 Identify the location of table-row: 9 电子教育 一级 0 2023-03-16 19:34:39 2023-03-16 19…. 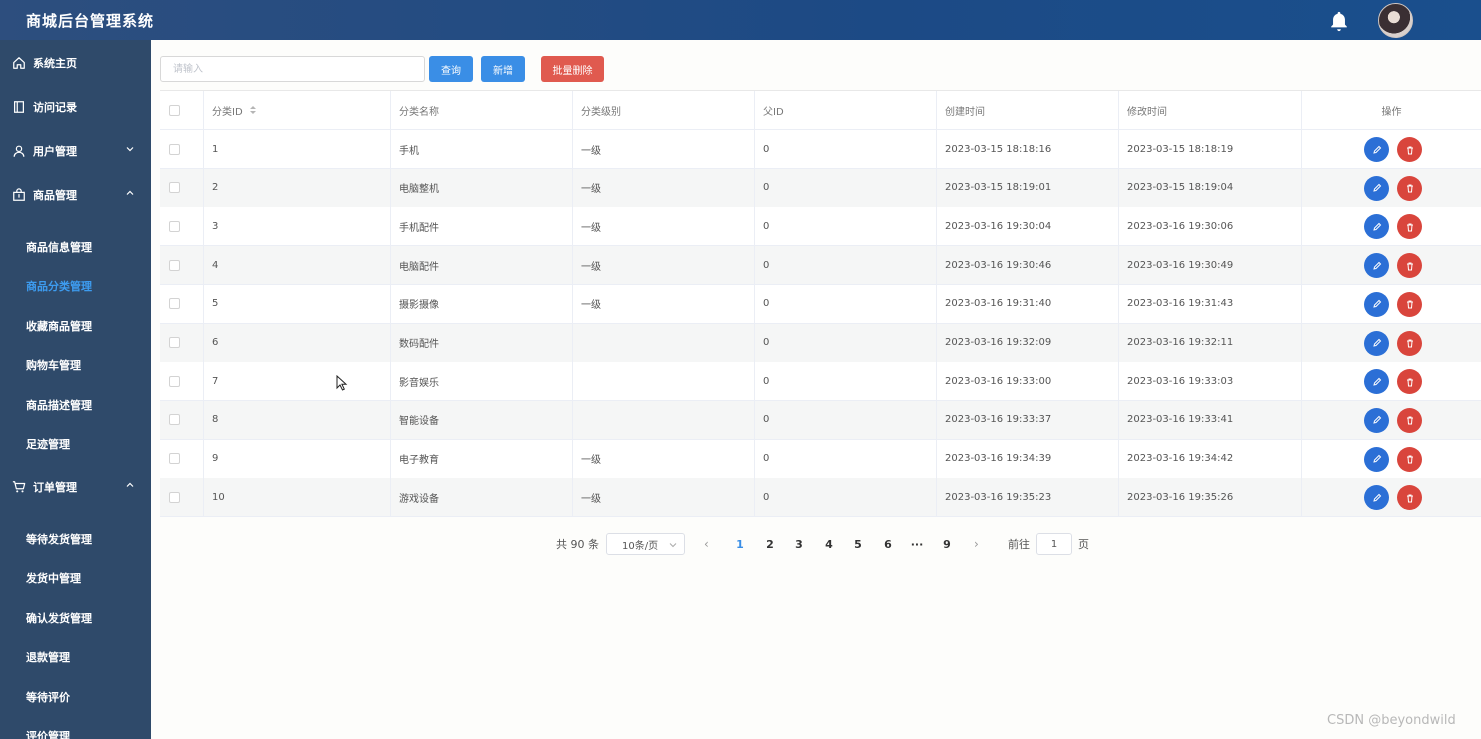
(820, 459).